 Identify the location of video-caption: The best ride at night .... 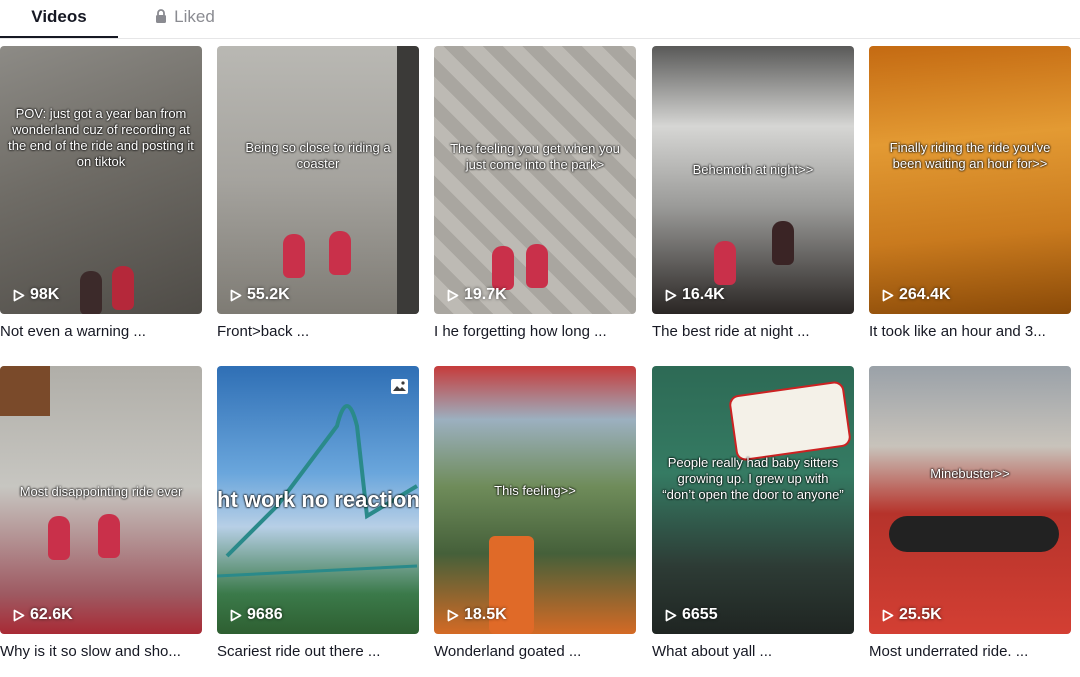
(753, 331).